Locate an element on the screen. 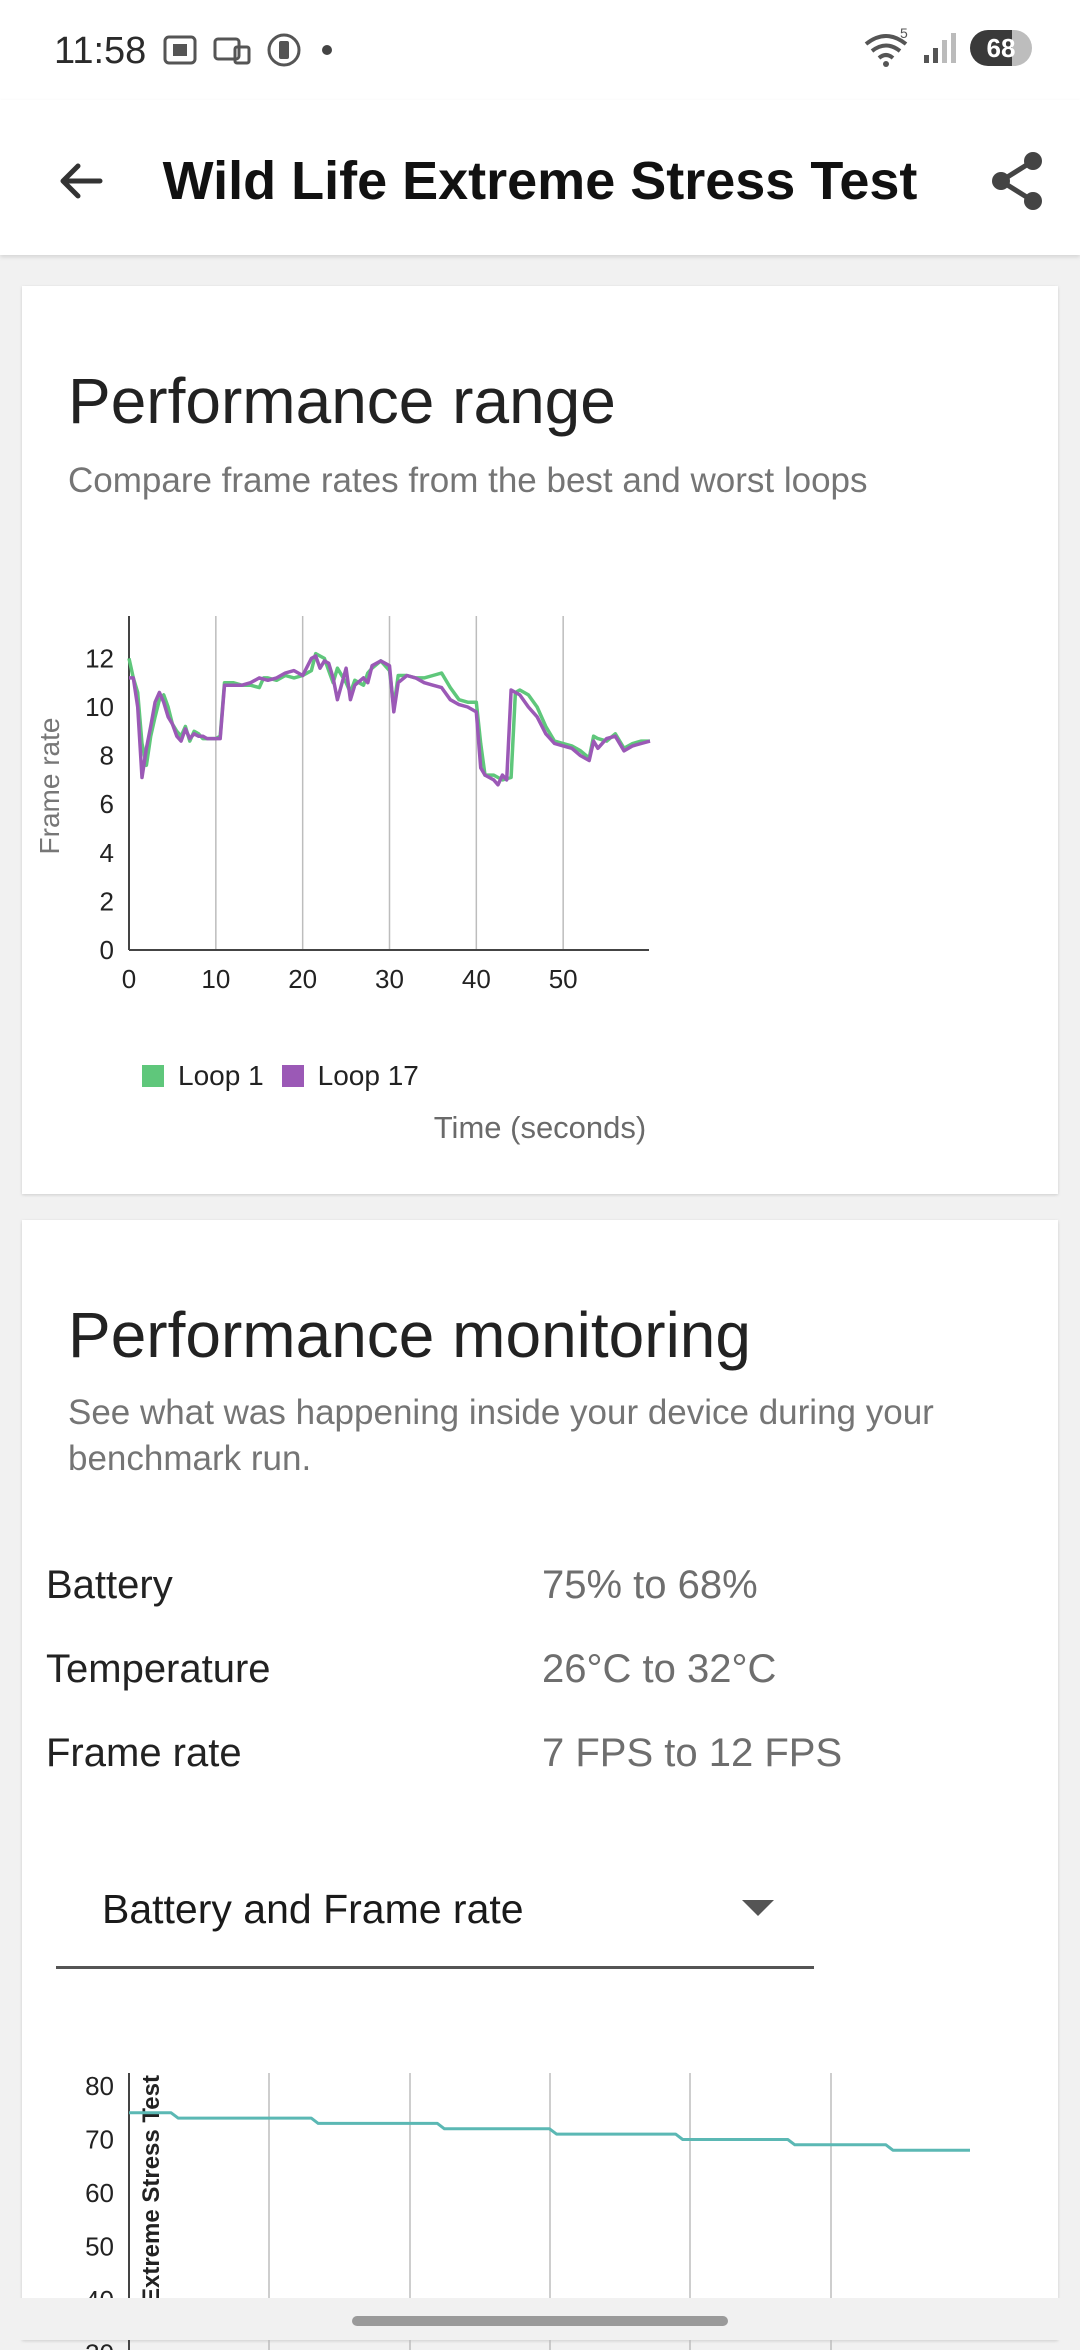 This screenshot has height=2350, width=1080. monitor-label: Battery is located at coordinates (109, 1585).